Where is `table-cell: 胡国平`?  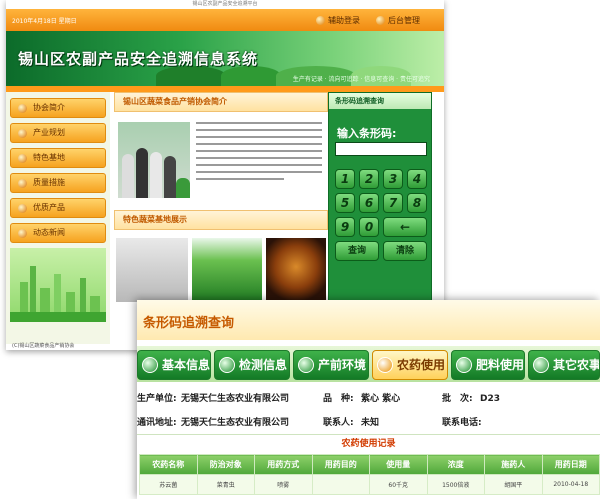 table-cell: 胡国平 is located at coordinates (513, 484).